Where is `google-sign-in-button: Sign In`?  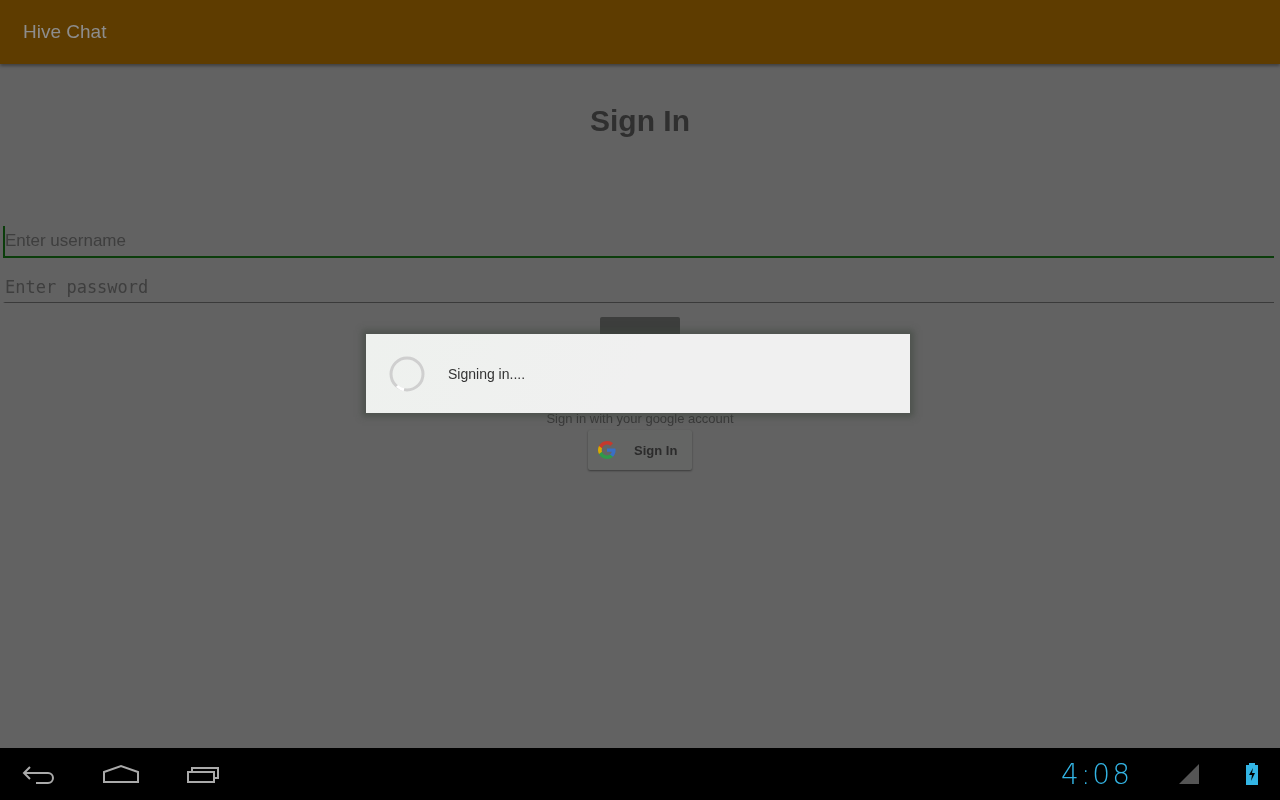 google-sign-in-button: Sign In is located at coordinates (640, 450).